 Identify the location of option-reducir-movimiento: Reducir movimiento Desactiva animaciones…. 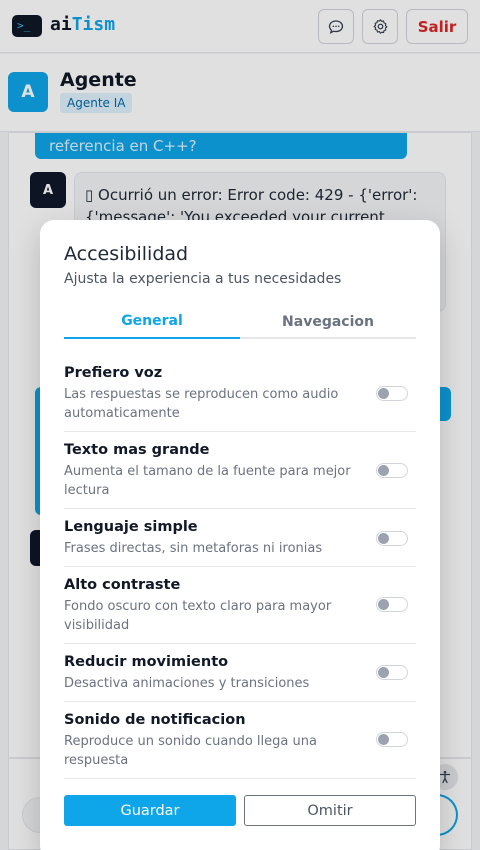
(240, 673).